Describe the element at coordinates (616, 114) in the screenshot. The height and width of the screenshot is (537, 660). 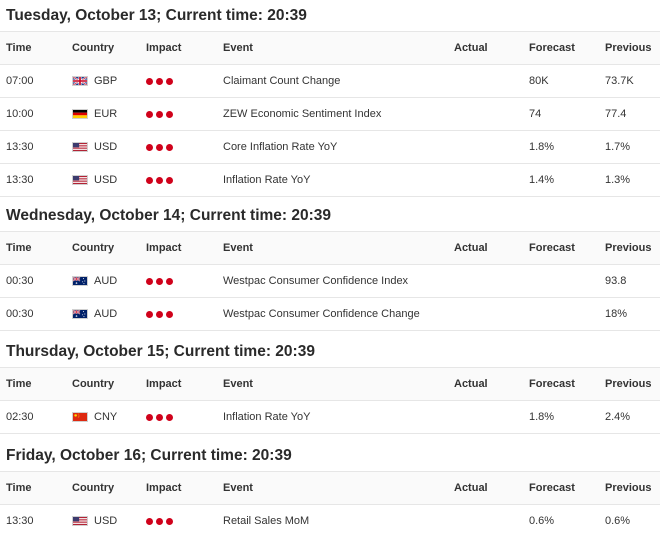
I see `event-previous: 77.4` at that location.